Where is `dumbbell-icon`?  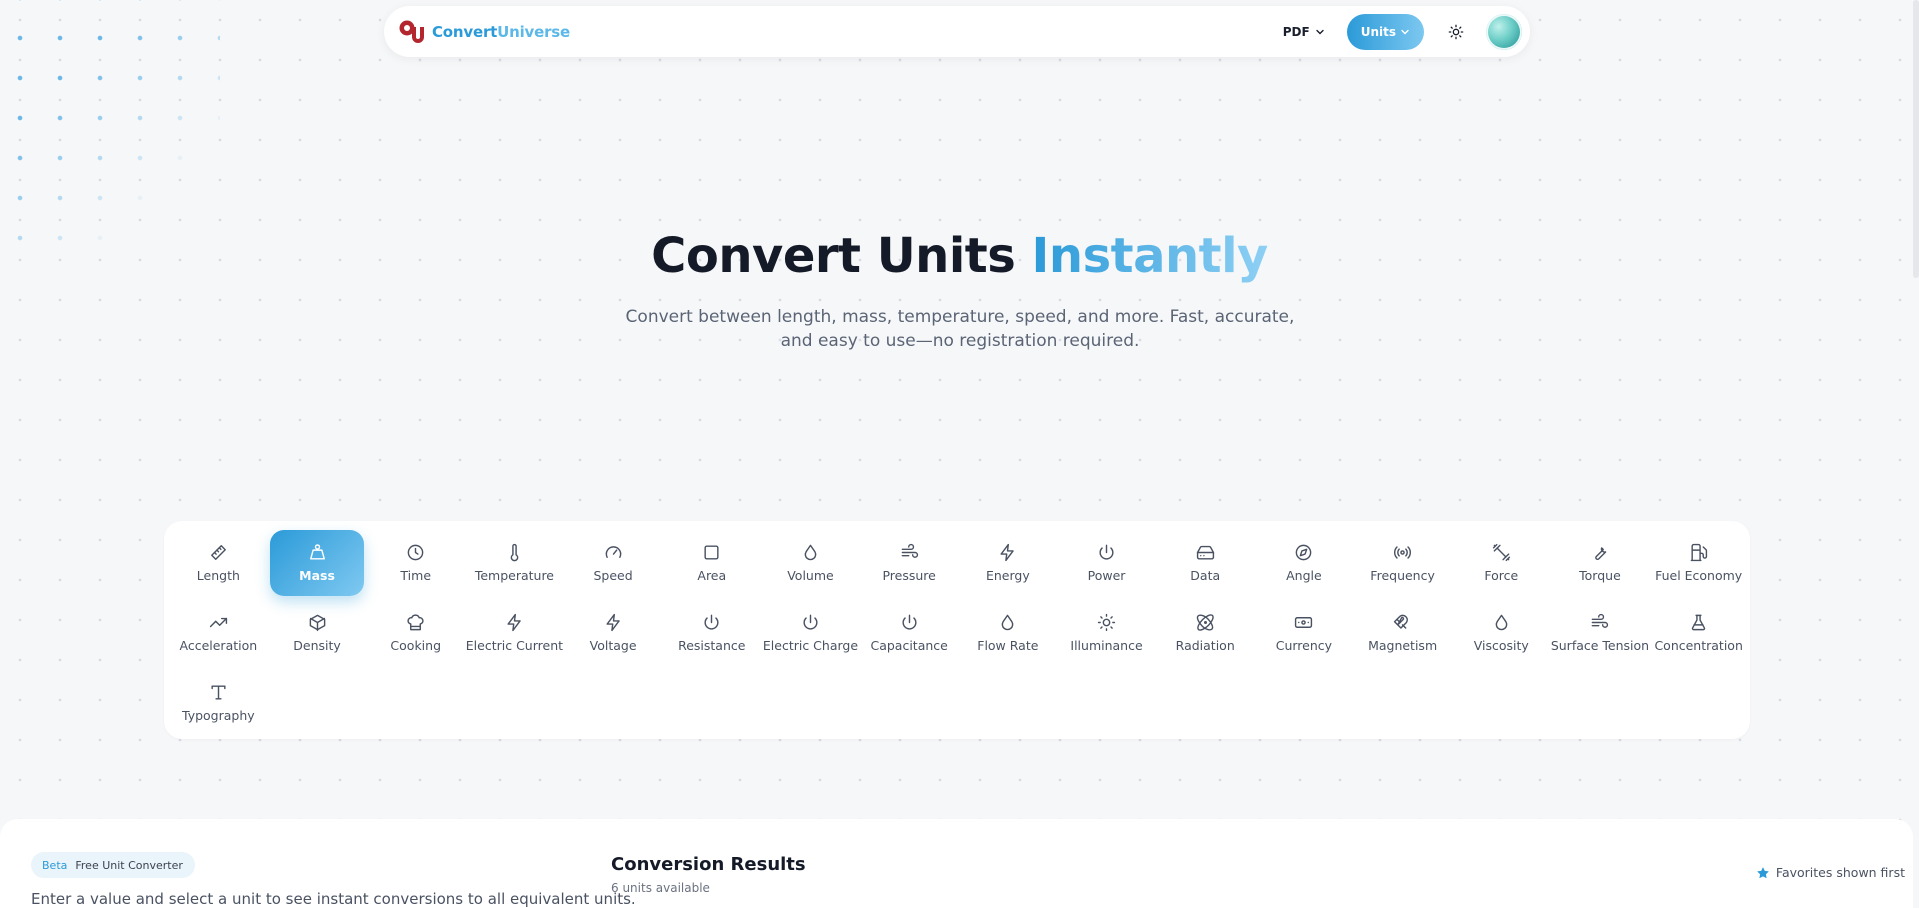
dumbbell-icon is located at coordinates (1501, 552).